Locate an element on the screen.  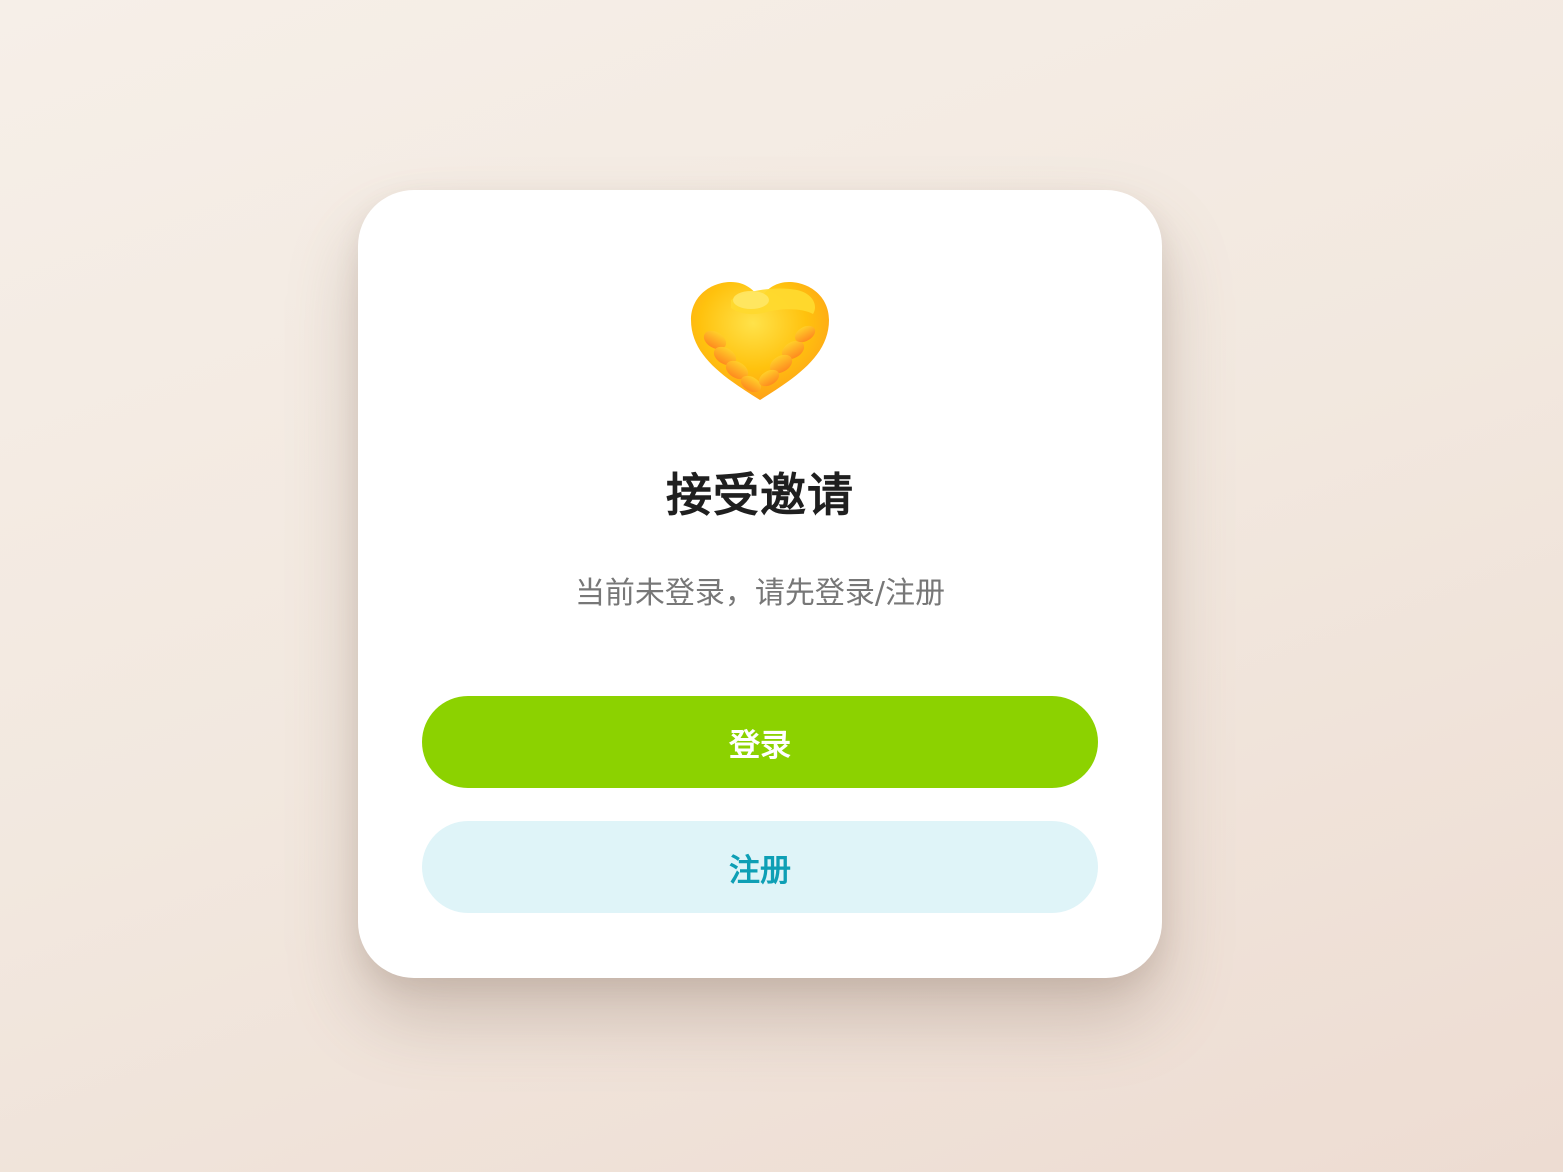
register-button: 注册 is located at coordinates (760, 867).